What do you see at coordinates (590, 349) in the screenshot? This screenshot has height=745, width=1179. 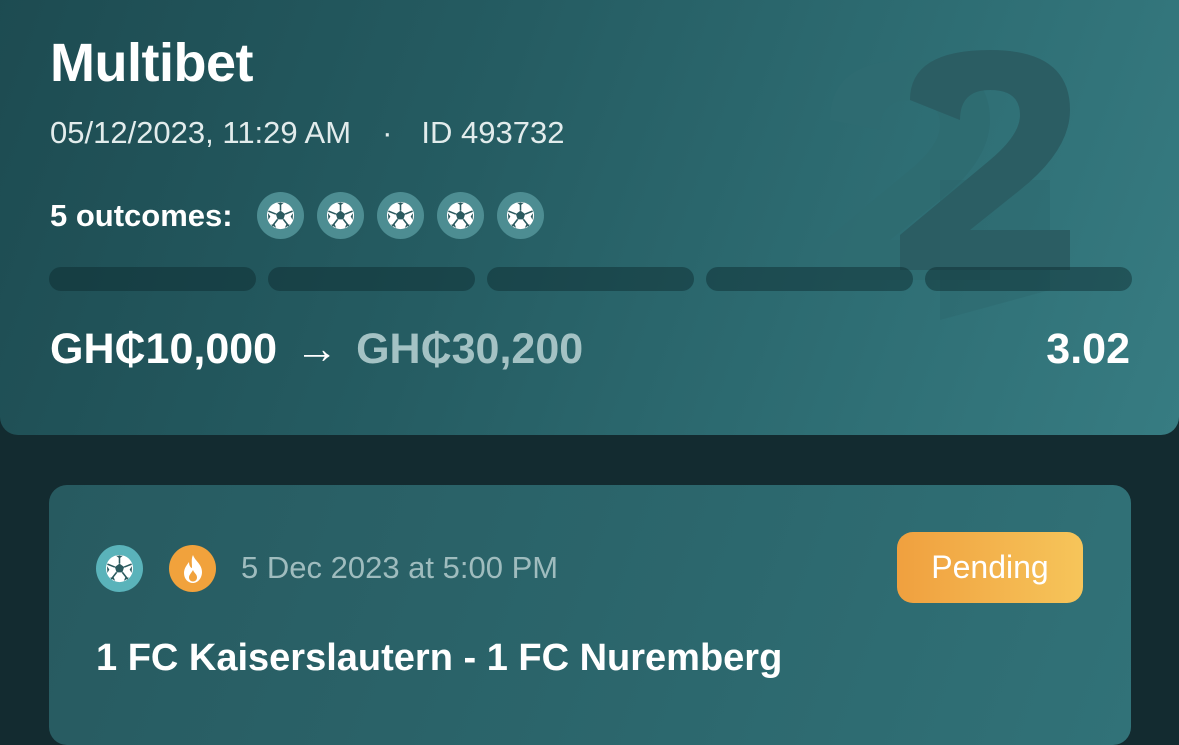 I see `amount-row: GH₵10,000 → GH₵30,200 3.02` at bounding box center [590, 349].